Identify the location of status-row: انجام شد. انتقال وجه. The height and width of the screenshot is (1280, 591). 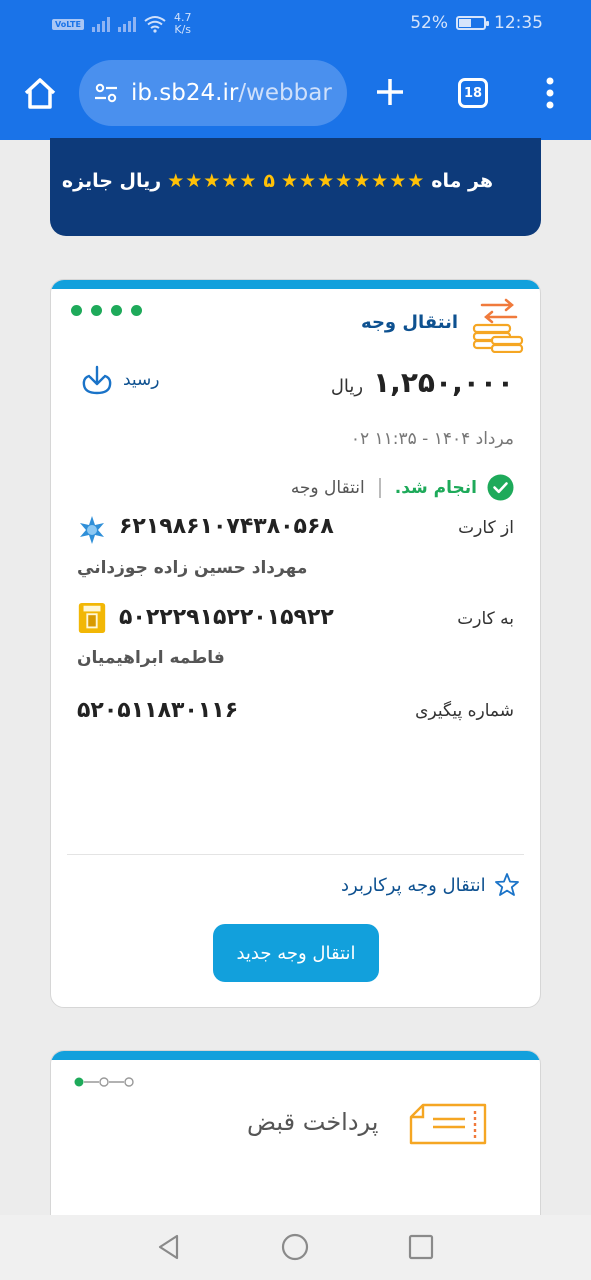
(402, 487).